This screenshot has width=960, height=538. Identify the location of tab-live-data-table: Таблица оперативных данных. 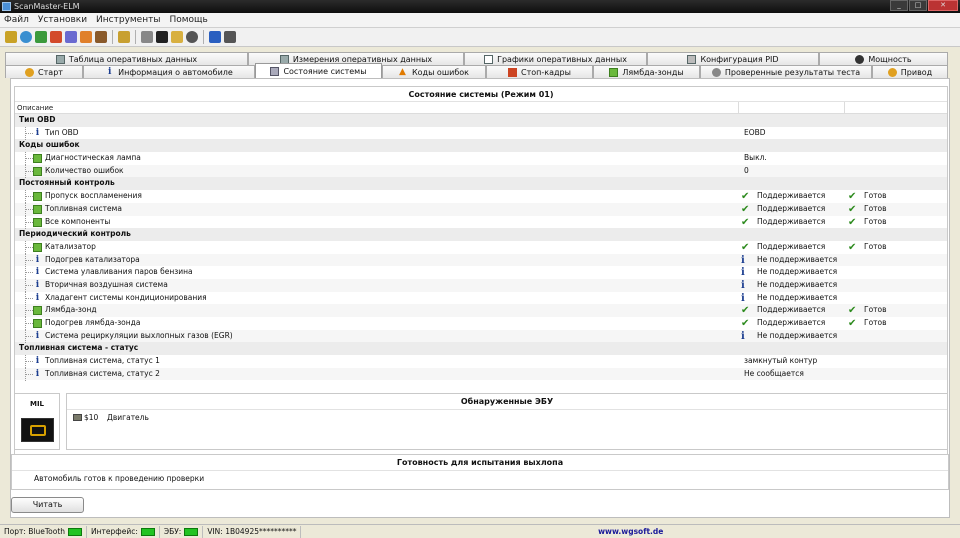
(126, 58).